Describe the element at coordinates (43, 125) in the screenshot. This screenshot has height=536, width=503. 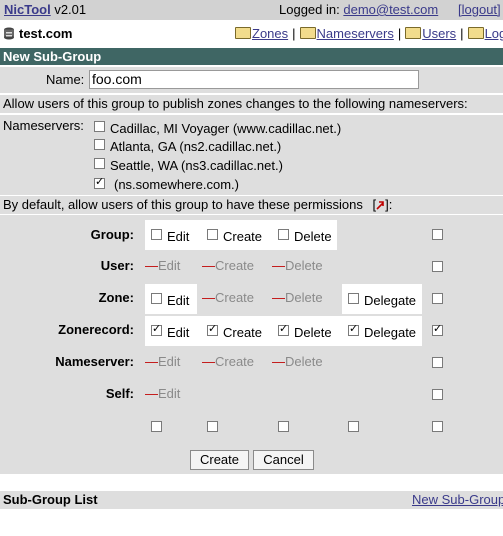
I see `nameservers-label: Nameservers:` at that location.